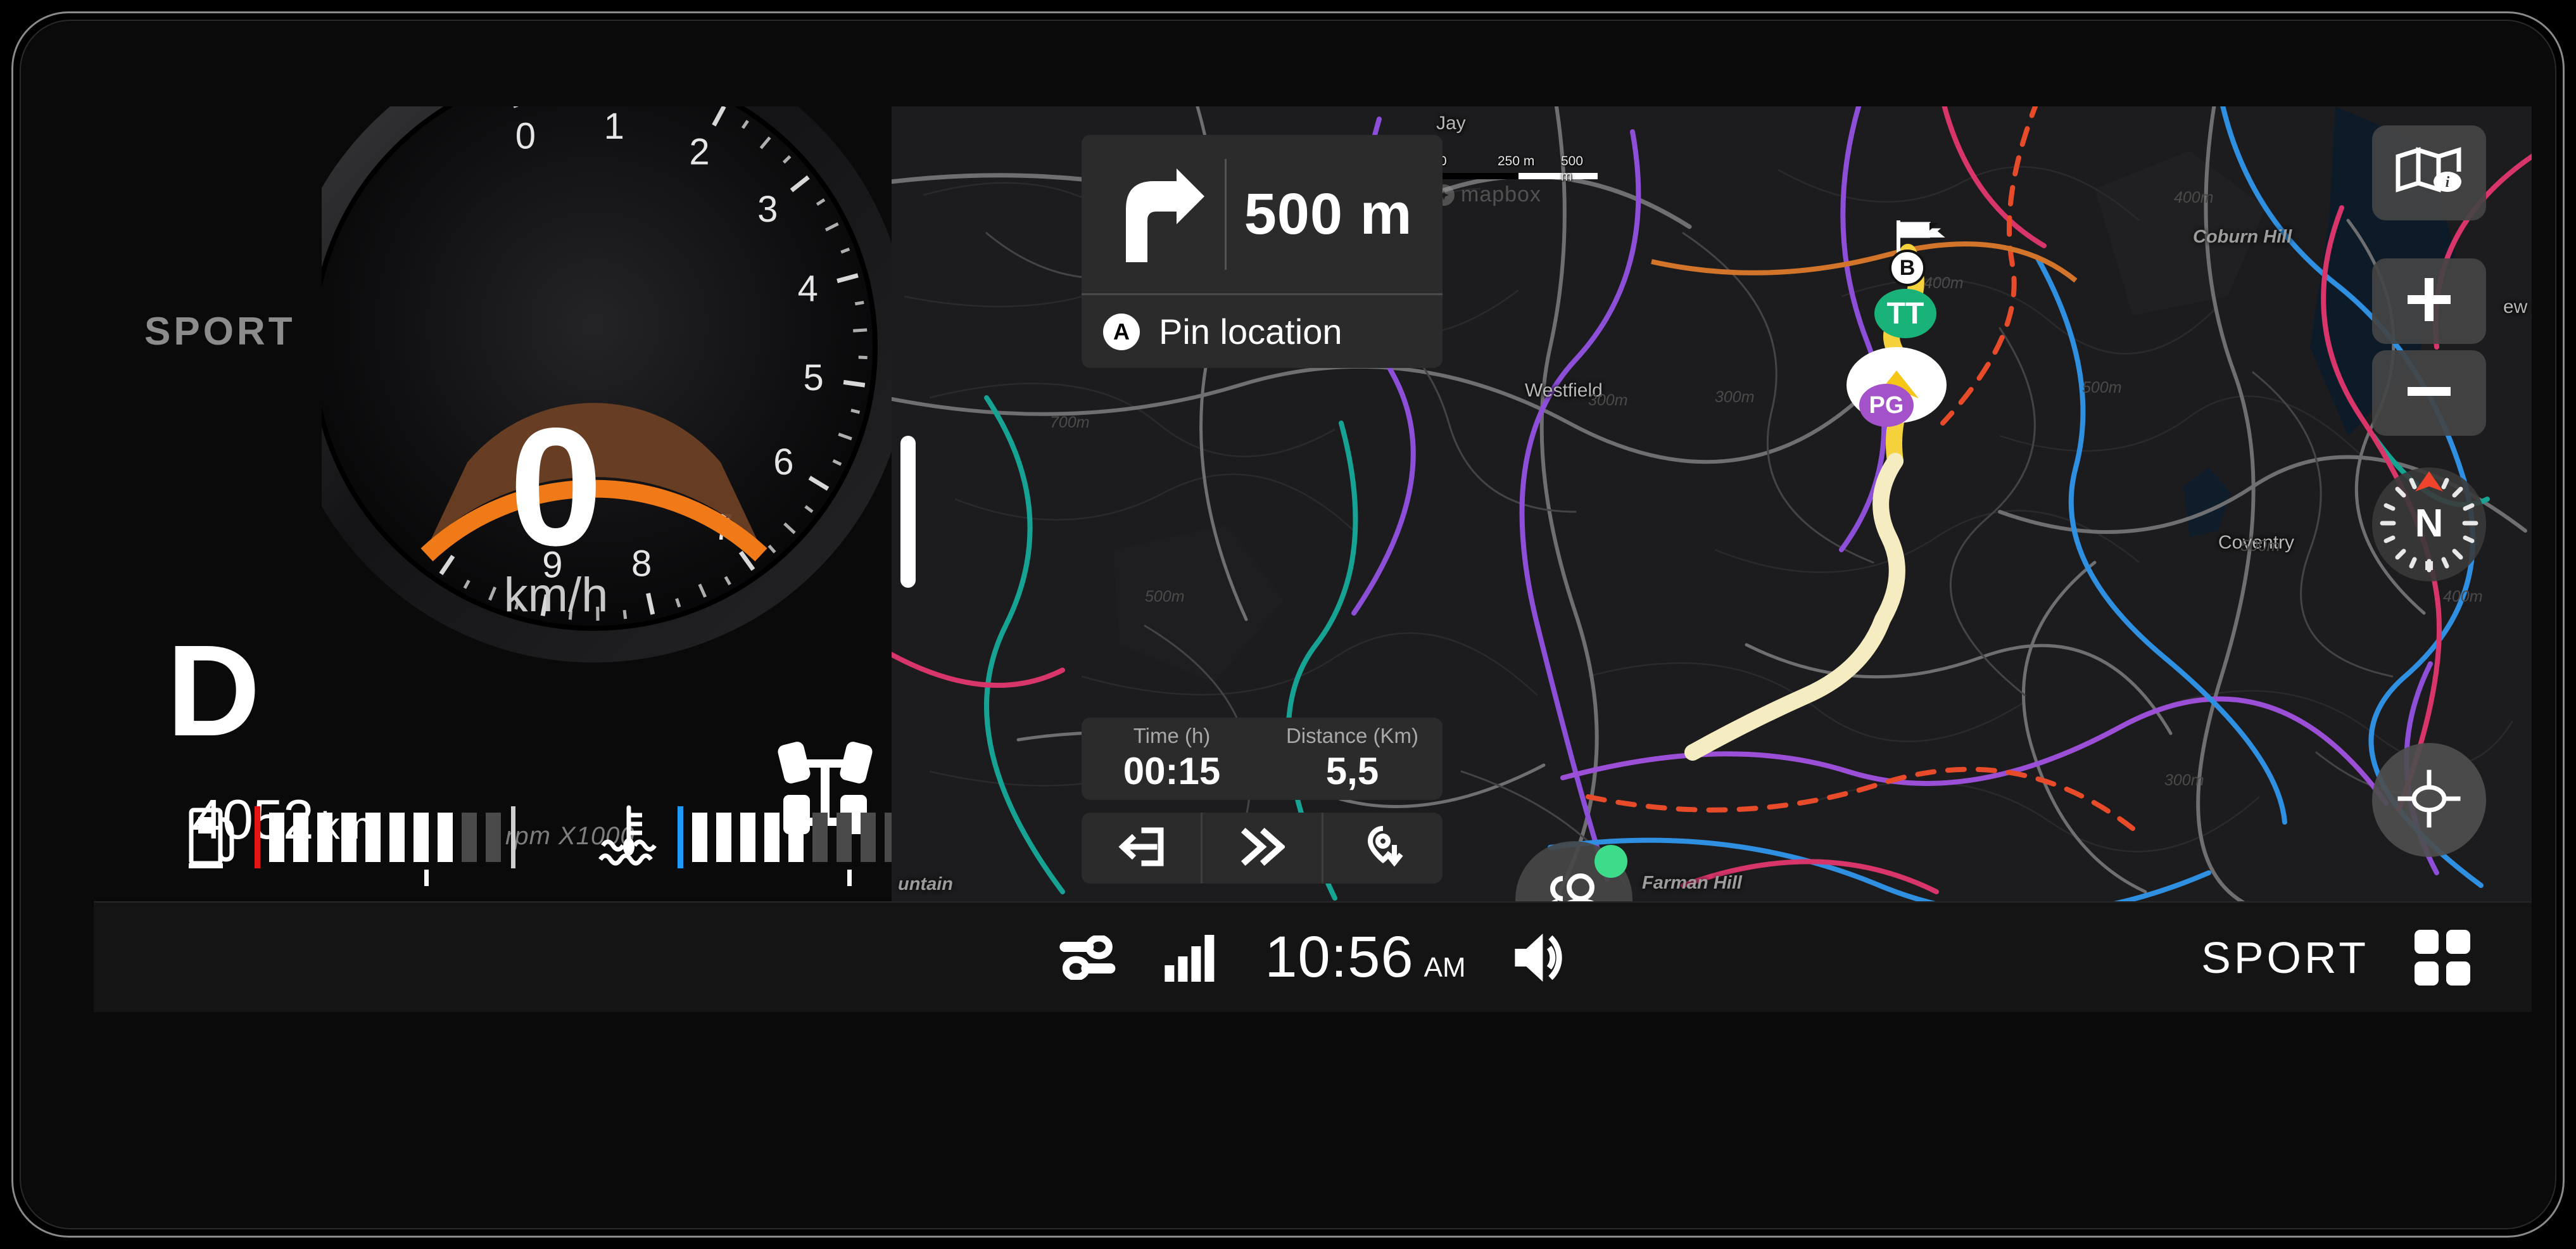  I want to click on waypoint-marker-pg: PG, so click(1886, 405).